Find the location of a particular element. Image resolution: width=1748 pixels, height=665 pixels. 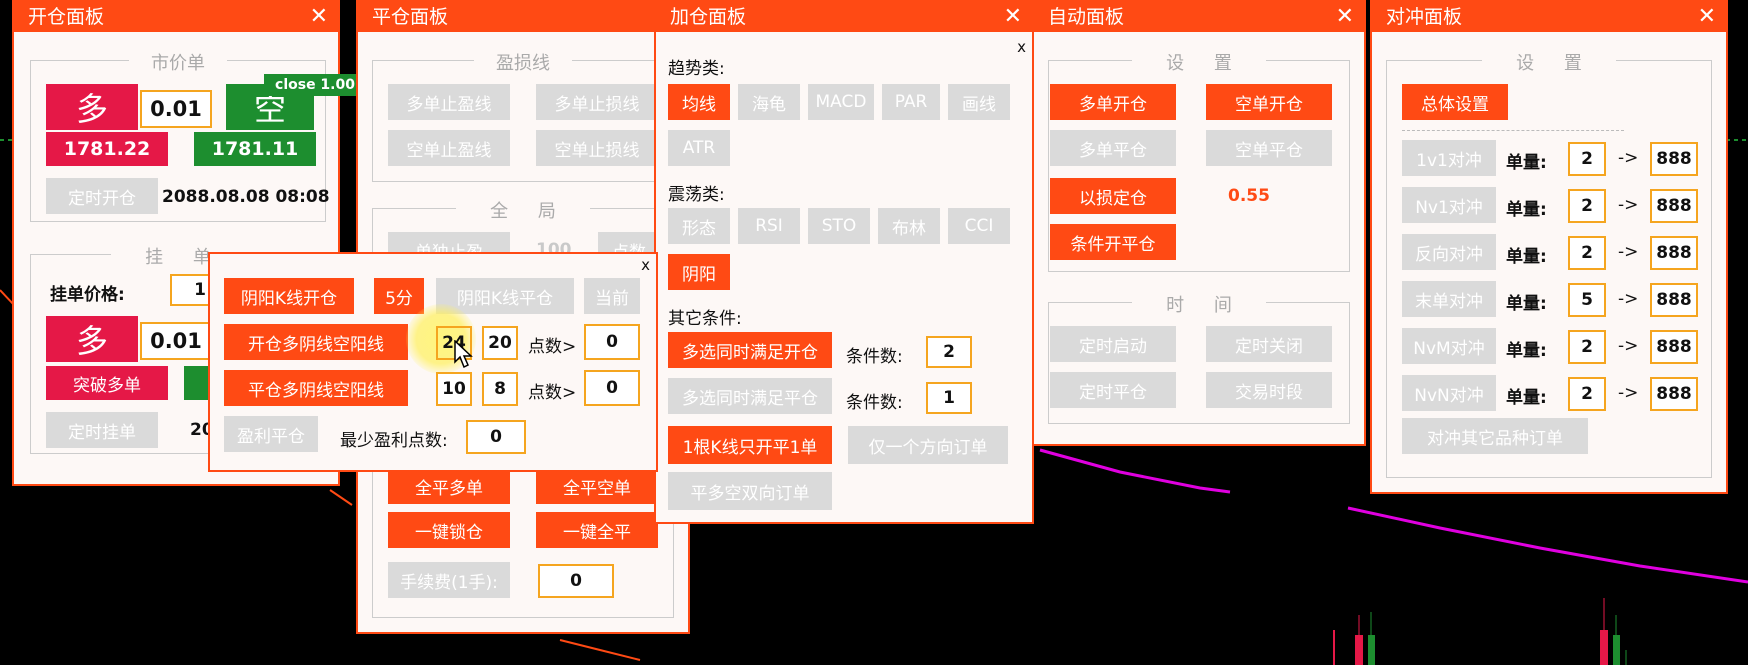

close-both-directions-button: 平多空双向订单 is located at coordinates (750, 491).